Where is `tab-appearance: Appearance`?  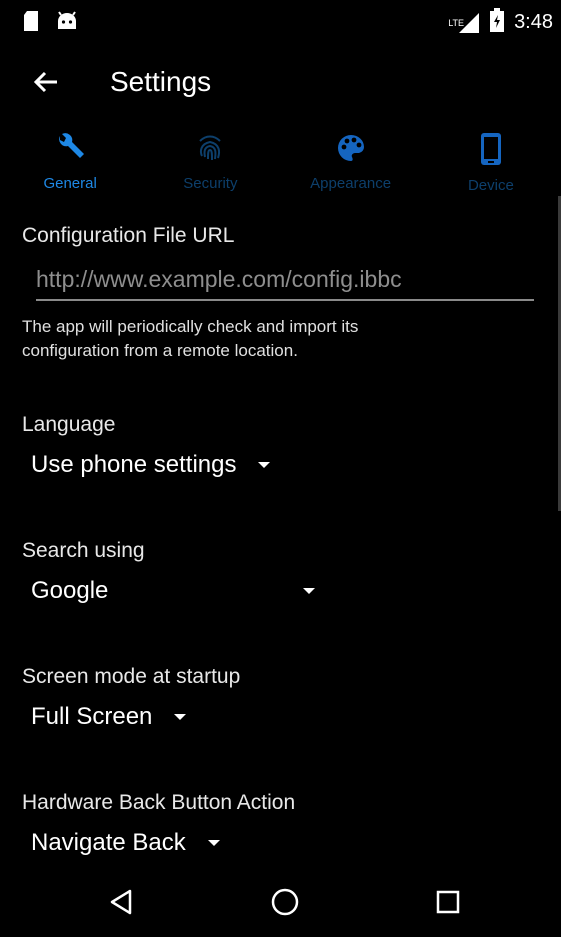
tab-appearance: Appearance is located at coordinates (351, 159).